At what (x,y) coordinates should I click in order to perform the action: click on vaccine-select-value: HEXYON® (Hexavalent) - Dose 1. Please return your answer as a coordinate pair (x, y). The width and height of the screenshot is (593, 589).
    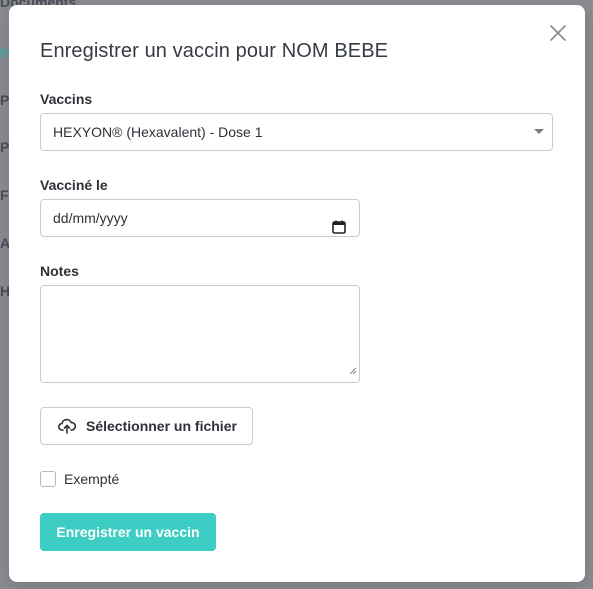
    Looking at the image, I should click on (158, 132).